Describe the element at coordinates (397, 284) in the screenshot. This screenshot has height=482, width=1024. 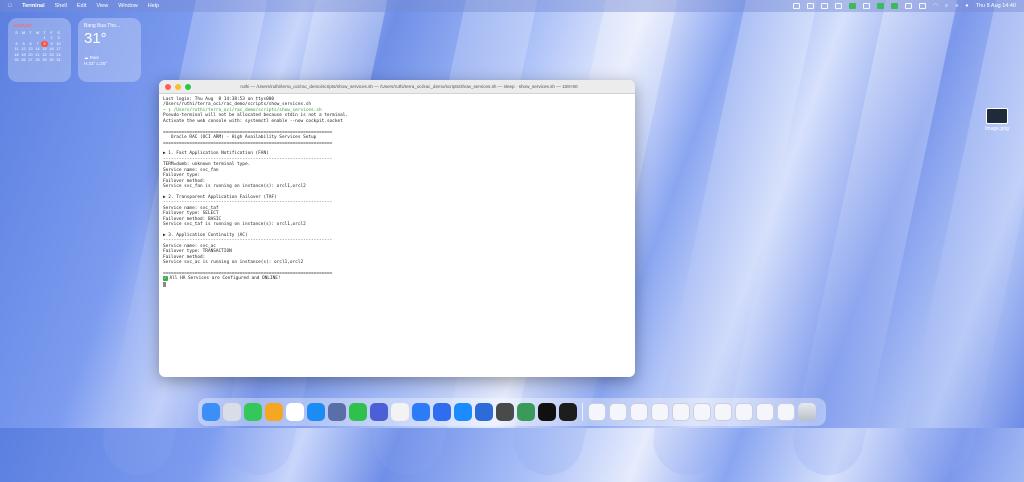
I see `terminal-prompt` at that location.